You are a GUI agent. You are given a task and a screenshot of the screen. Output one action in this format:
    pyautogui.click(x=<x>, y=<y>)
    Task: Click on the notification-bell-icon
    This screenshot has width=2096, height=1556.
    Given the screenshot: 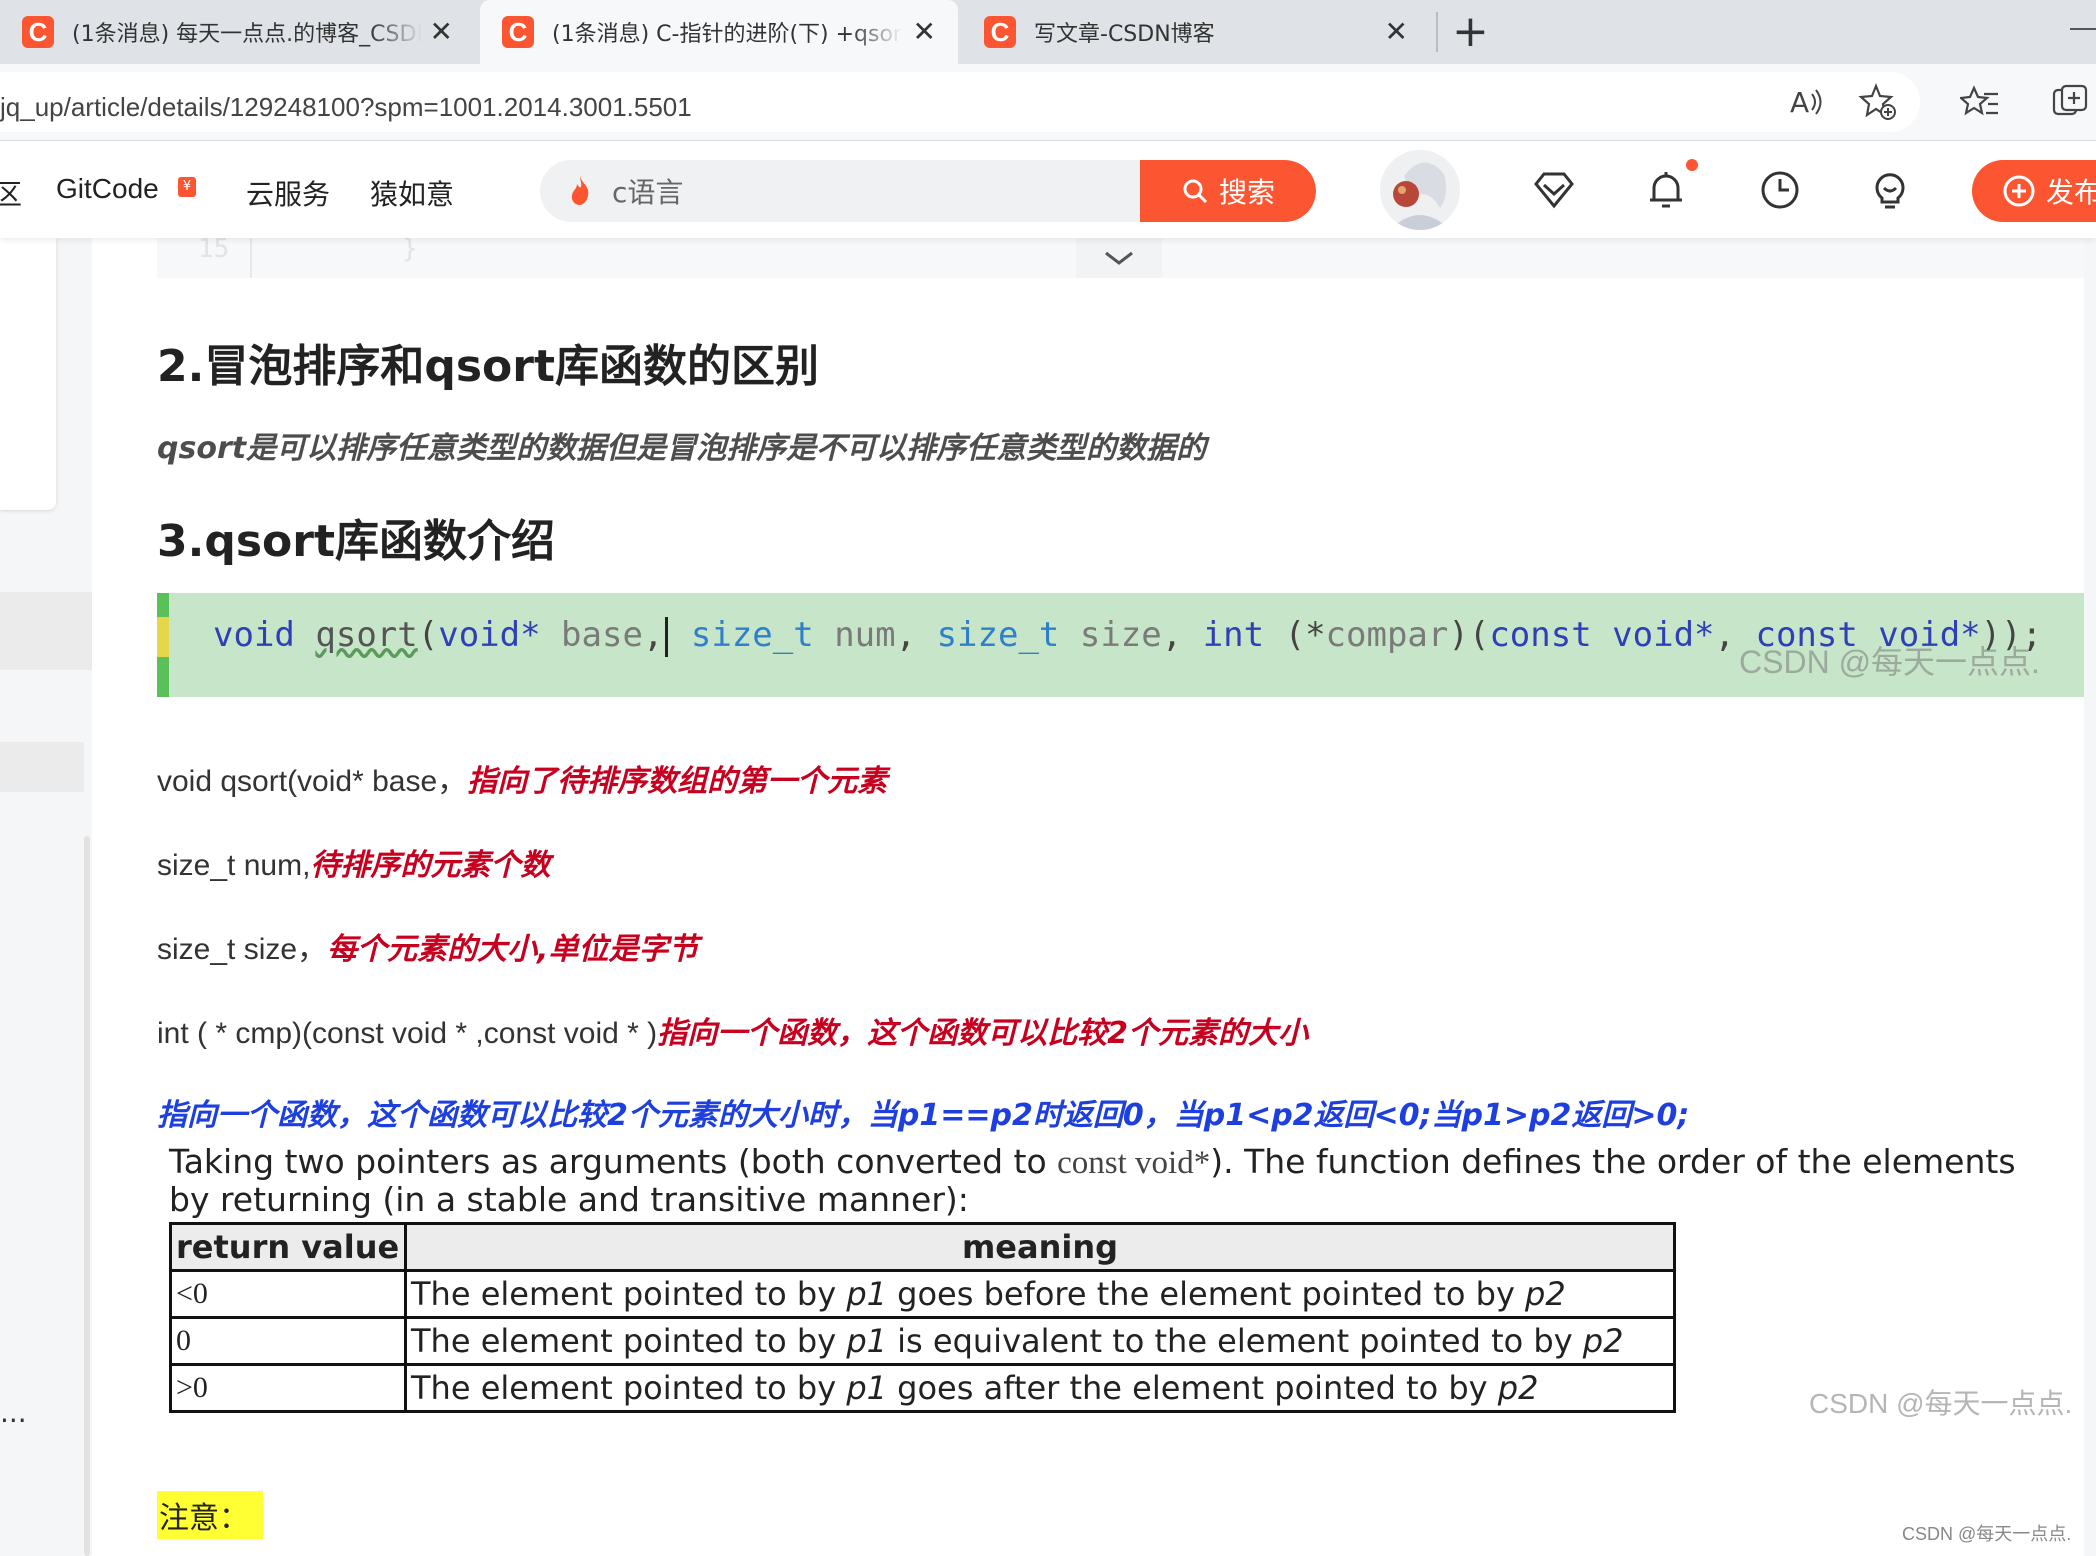 What is the action you would take?
    pyautogui.click(x=1666, y=190)
    